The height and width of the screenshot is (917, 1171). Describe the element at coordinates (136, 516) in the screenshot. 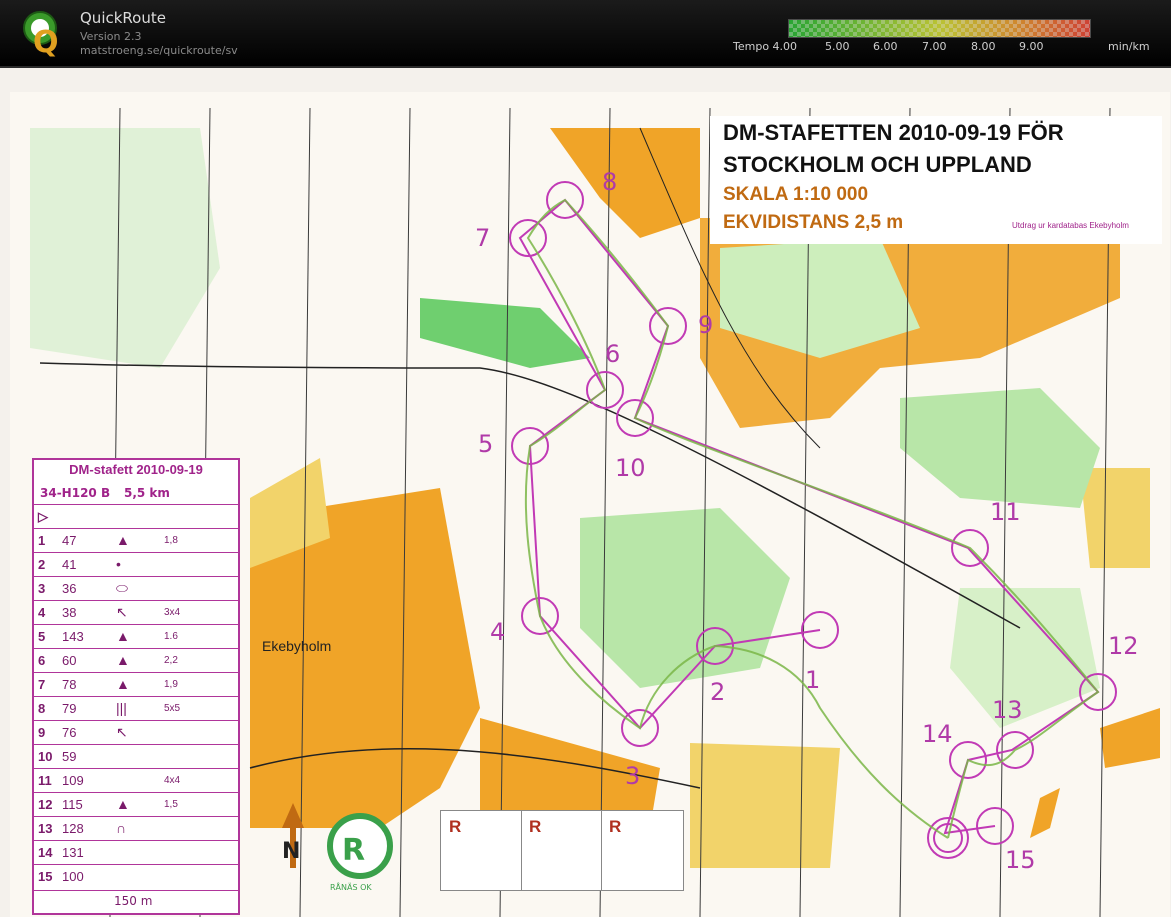

I see `cd-start-row: ▷` at that location.